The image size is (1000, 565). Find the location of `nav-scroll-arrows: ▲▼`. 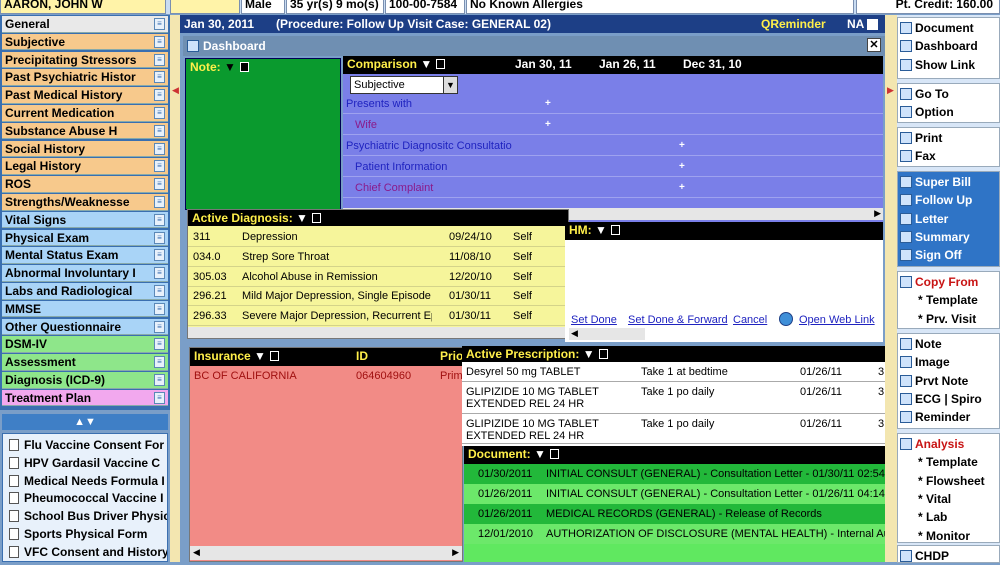

nav-scroll-arrows: ▲▼ is located at coordinates (85, 422).